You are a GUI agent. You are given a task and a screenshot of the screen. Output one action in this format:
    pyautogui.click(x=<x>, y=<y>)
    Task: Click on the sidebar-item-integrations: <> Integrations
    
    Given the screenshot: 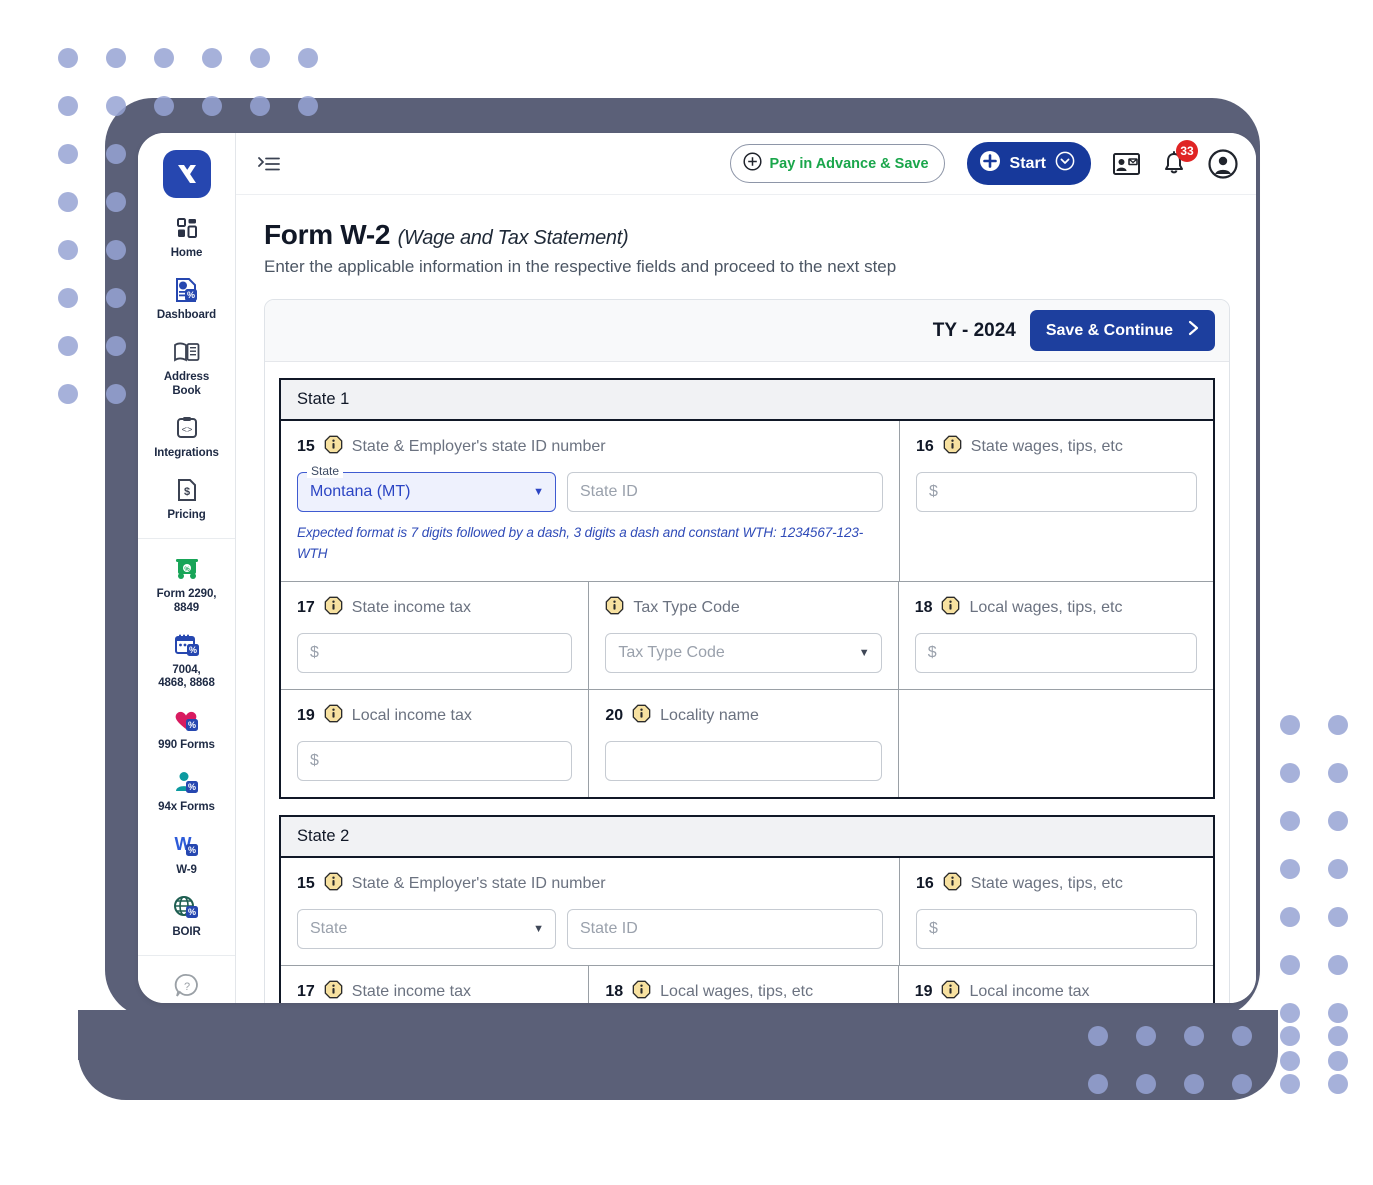 What is the action you would take?
    pyautogui.click(x=186, y=435)
    